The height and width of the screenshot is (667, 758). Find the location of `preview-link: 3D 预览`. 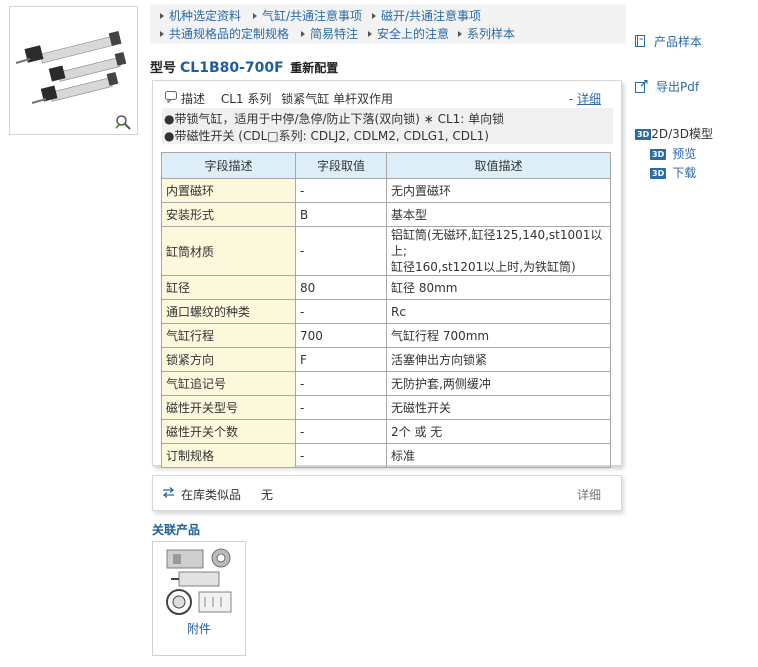

preview-link: 3D 预览 is located at coordinates (673, 153).